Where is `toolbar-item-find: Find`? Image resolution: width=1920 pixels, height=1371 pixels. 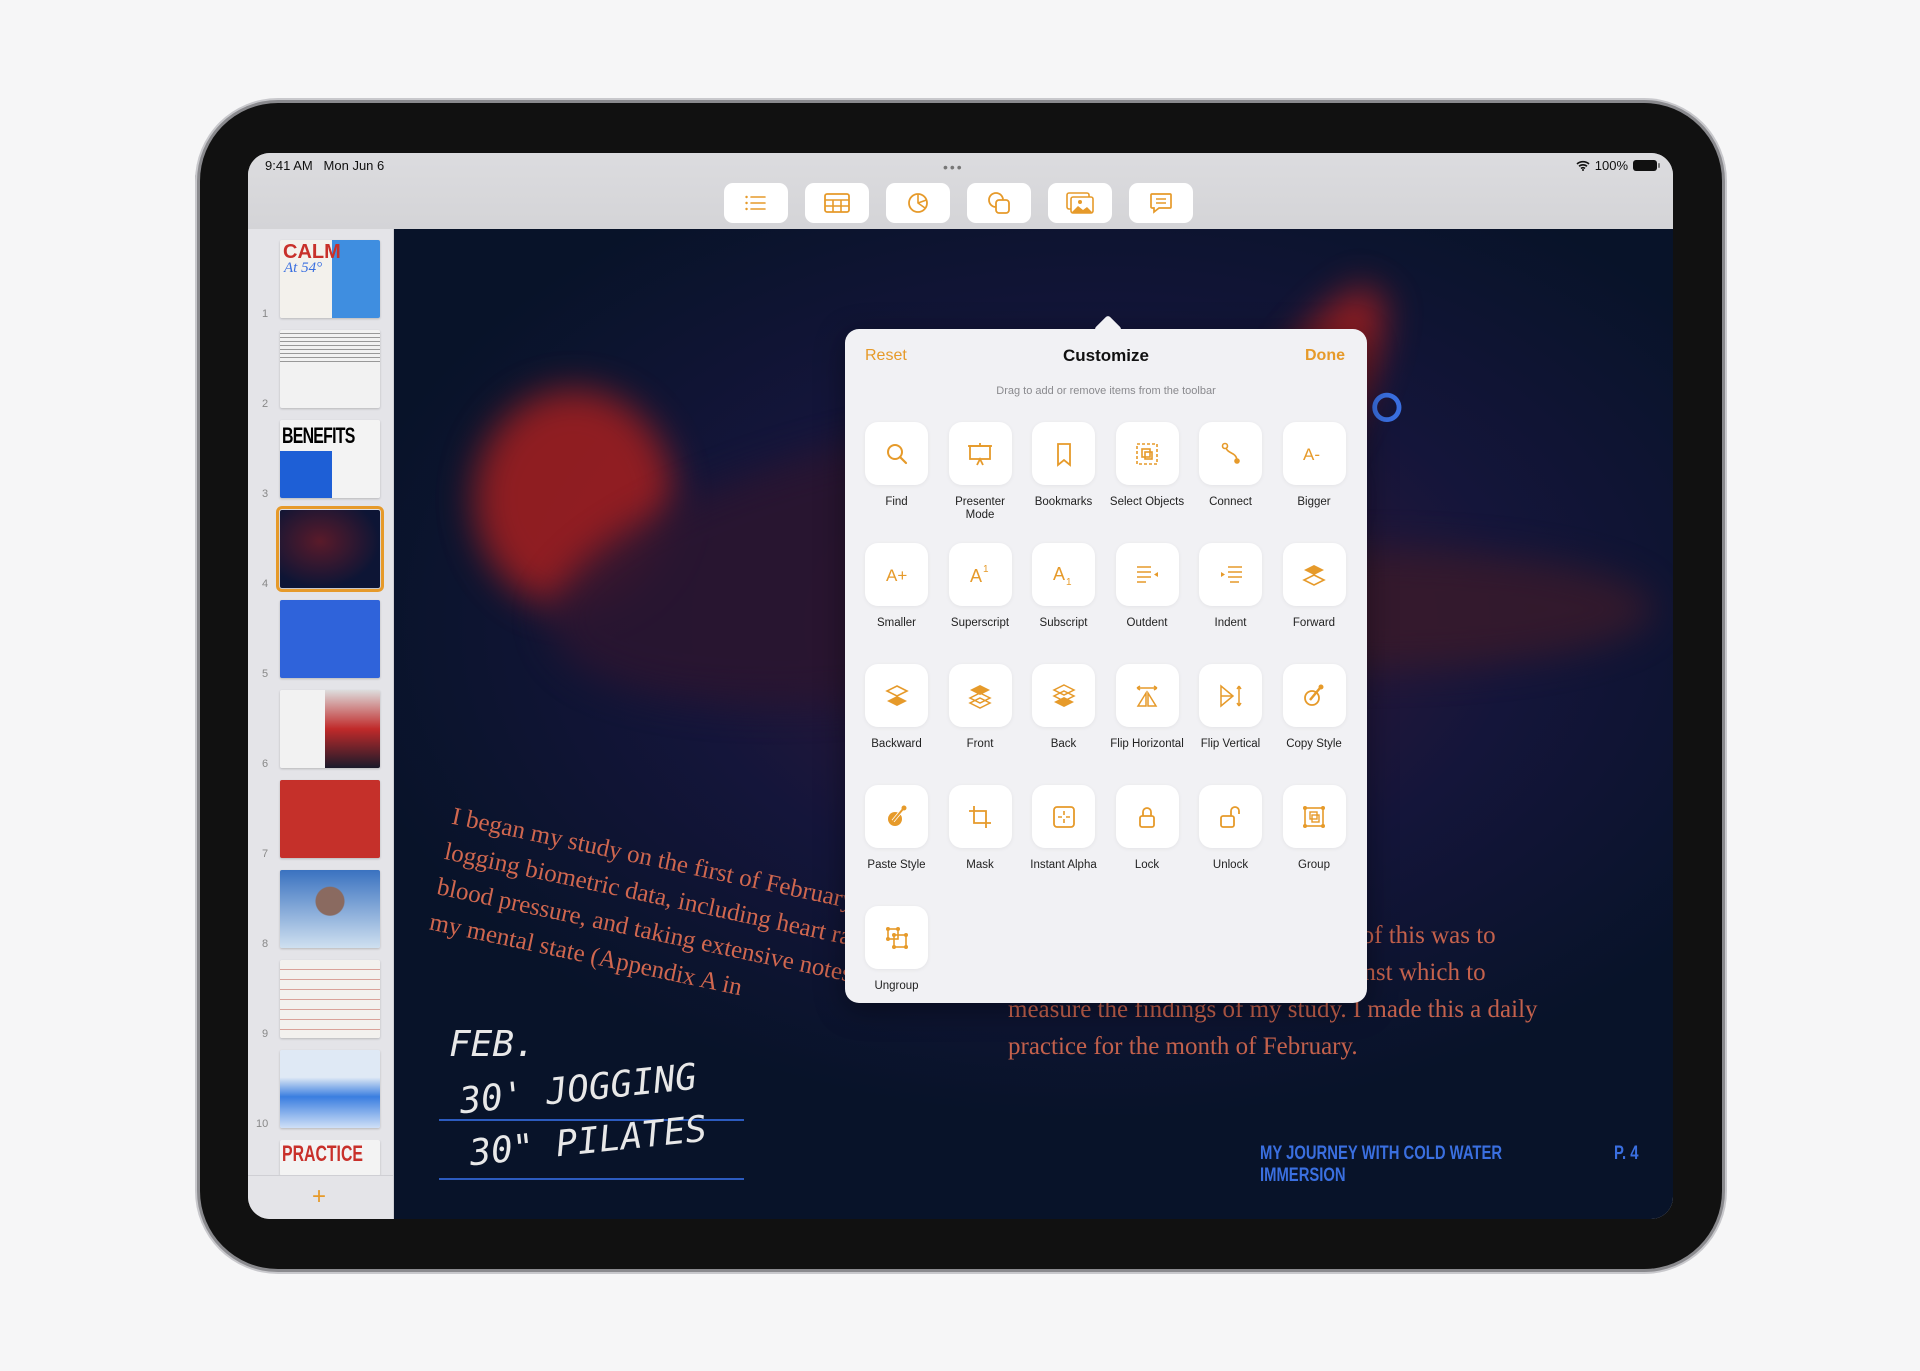 toolbar-item-find: Find is located at coordinates (896, 482).